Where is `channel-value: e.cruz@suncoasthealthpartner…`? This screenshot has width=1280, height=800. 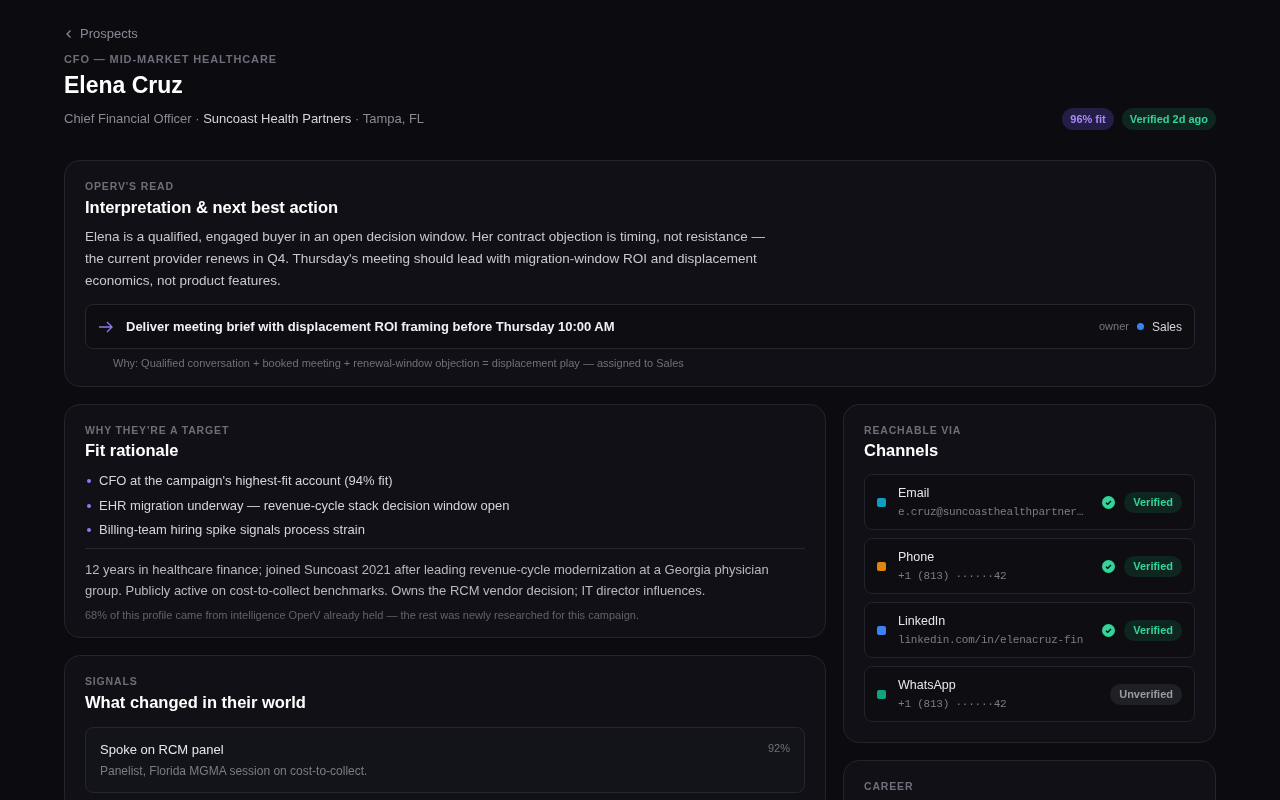
channel-value: e.cruz@suncoasthealthpartner… is located at coordinates (991, 512).